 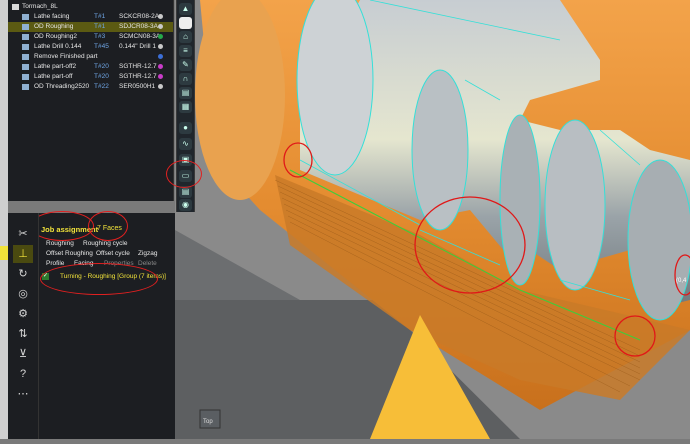 What do you see at coordinates (101, 46) in the screenshot?
I see `operation-tool: T#45` at bounding box center [101, 46].